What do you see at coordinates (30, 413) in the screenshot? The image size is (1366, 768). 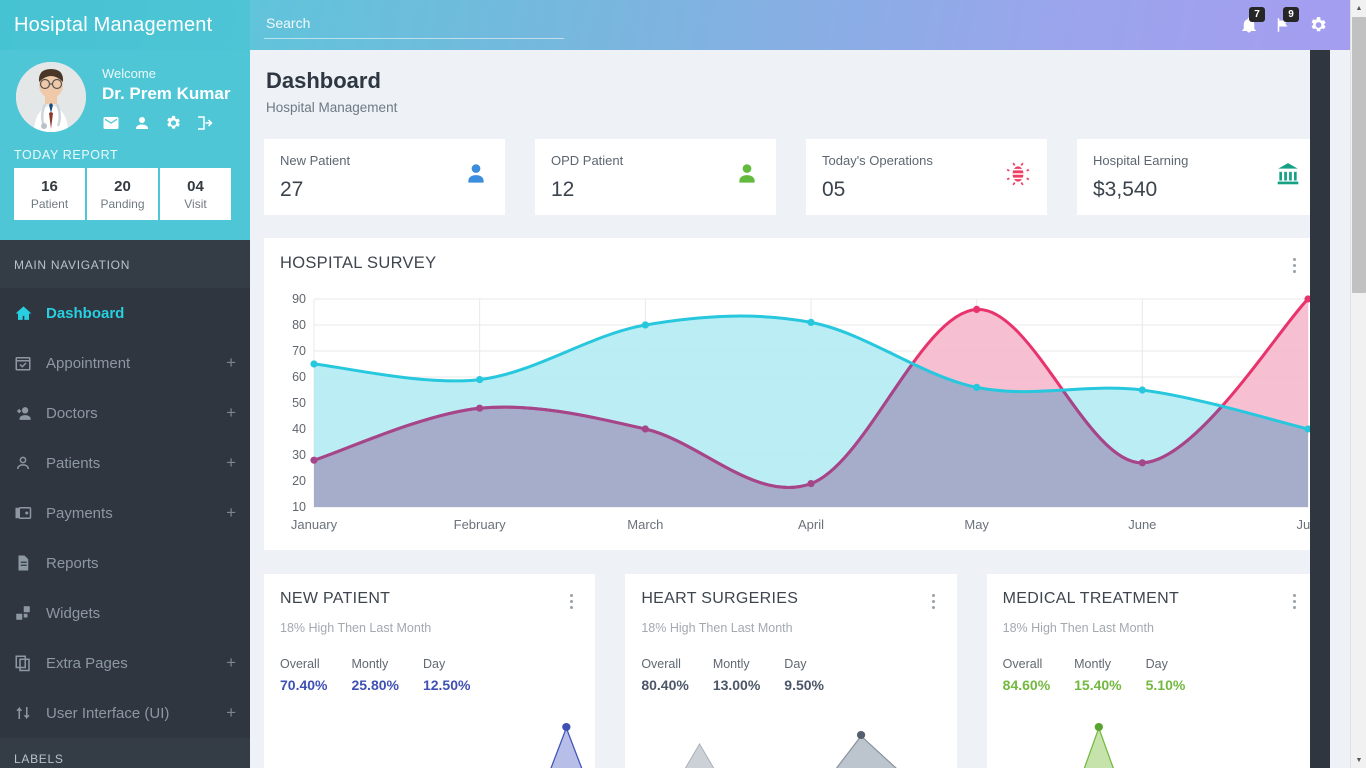 I see `user-add-icon` at bounding box center [30, 413].